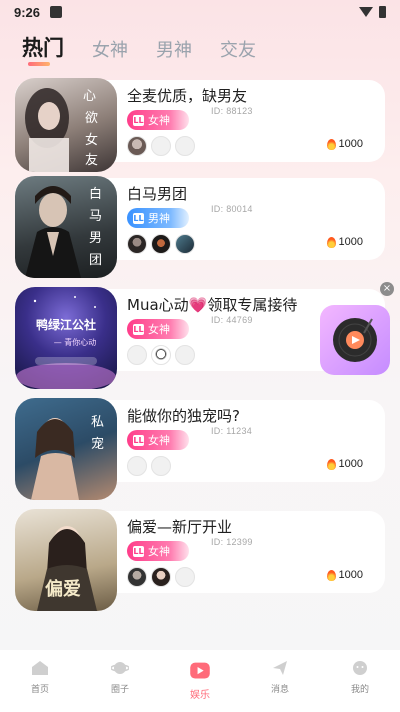 The width and height of the screenshot is (400, 712). What do you see at coordinates (360, 668) in the screenshot?
I see `face-icon` at bounding box center [360, 668].